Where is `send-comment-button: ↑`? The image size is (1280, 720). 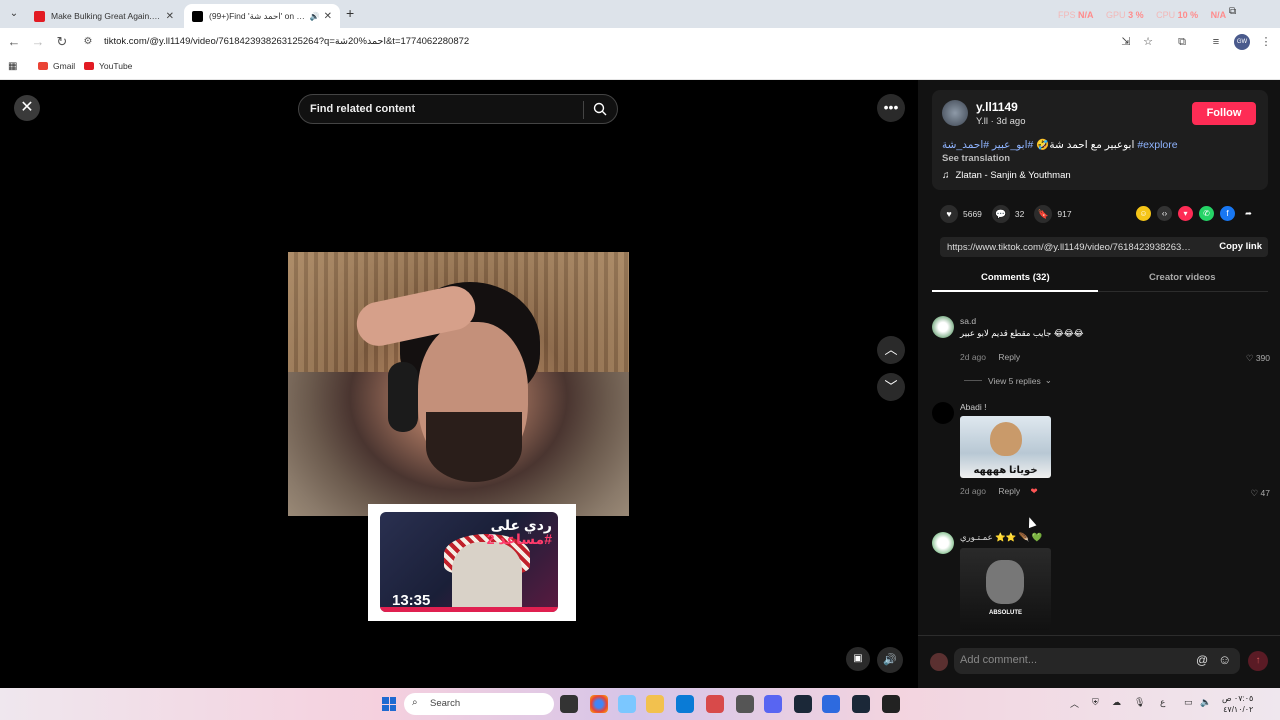
send-comment-button: ↑ is located at coordinates (1258, 661).